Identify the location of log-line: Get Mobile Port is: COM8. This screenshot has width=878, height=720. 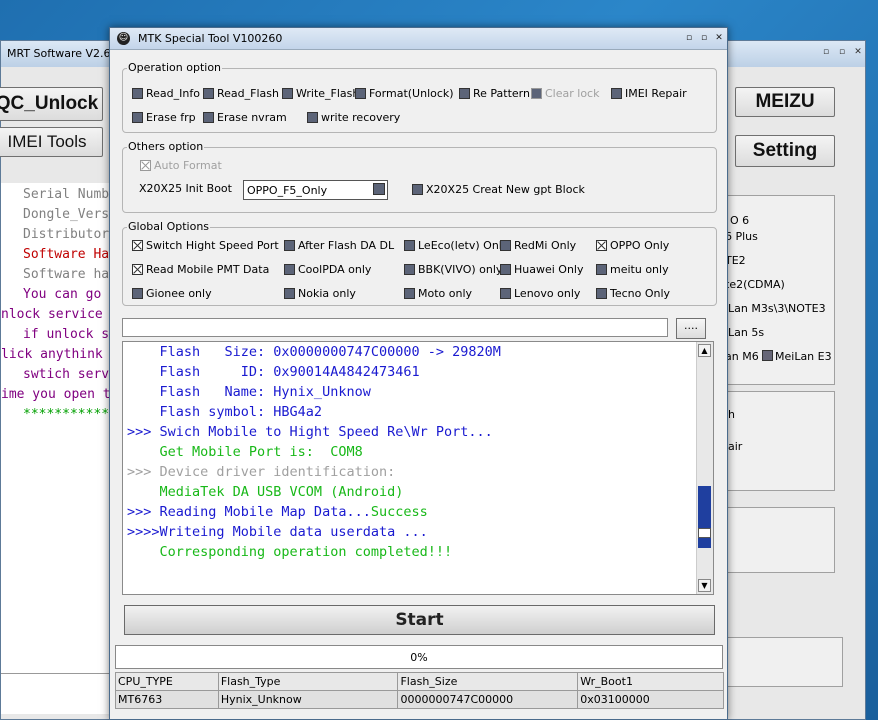
(245, 452).